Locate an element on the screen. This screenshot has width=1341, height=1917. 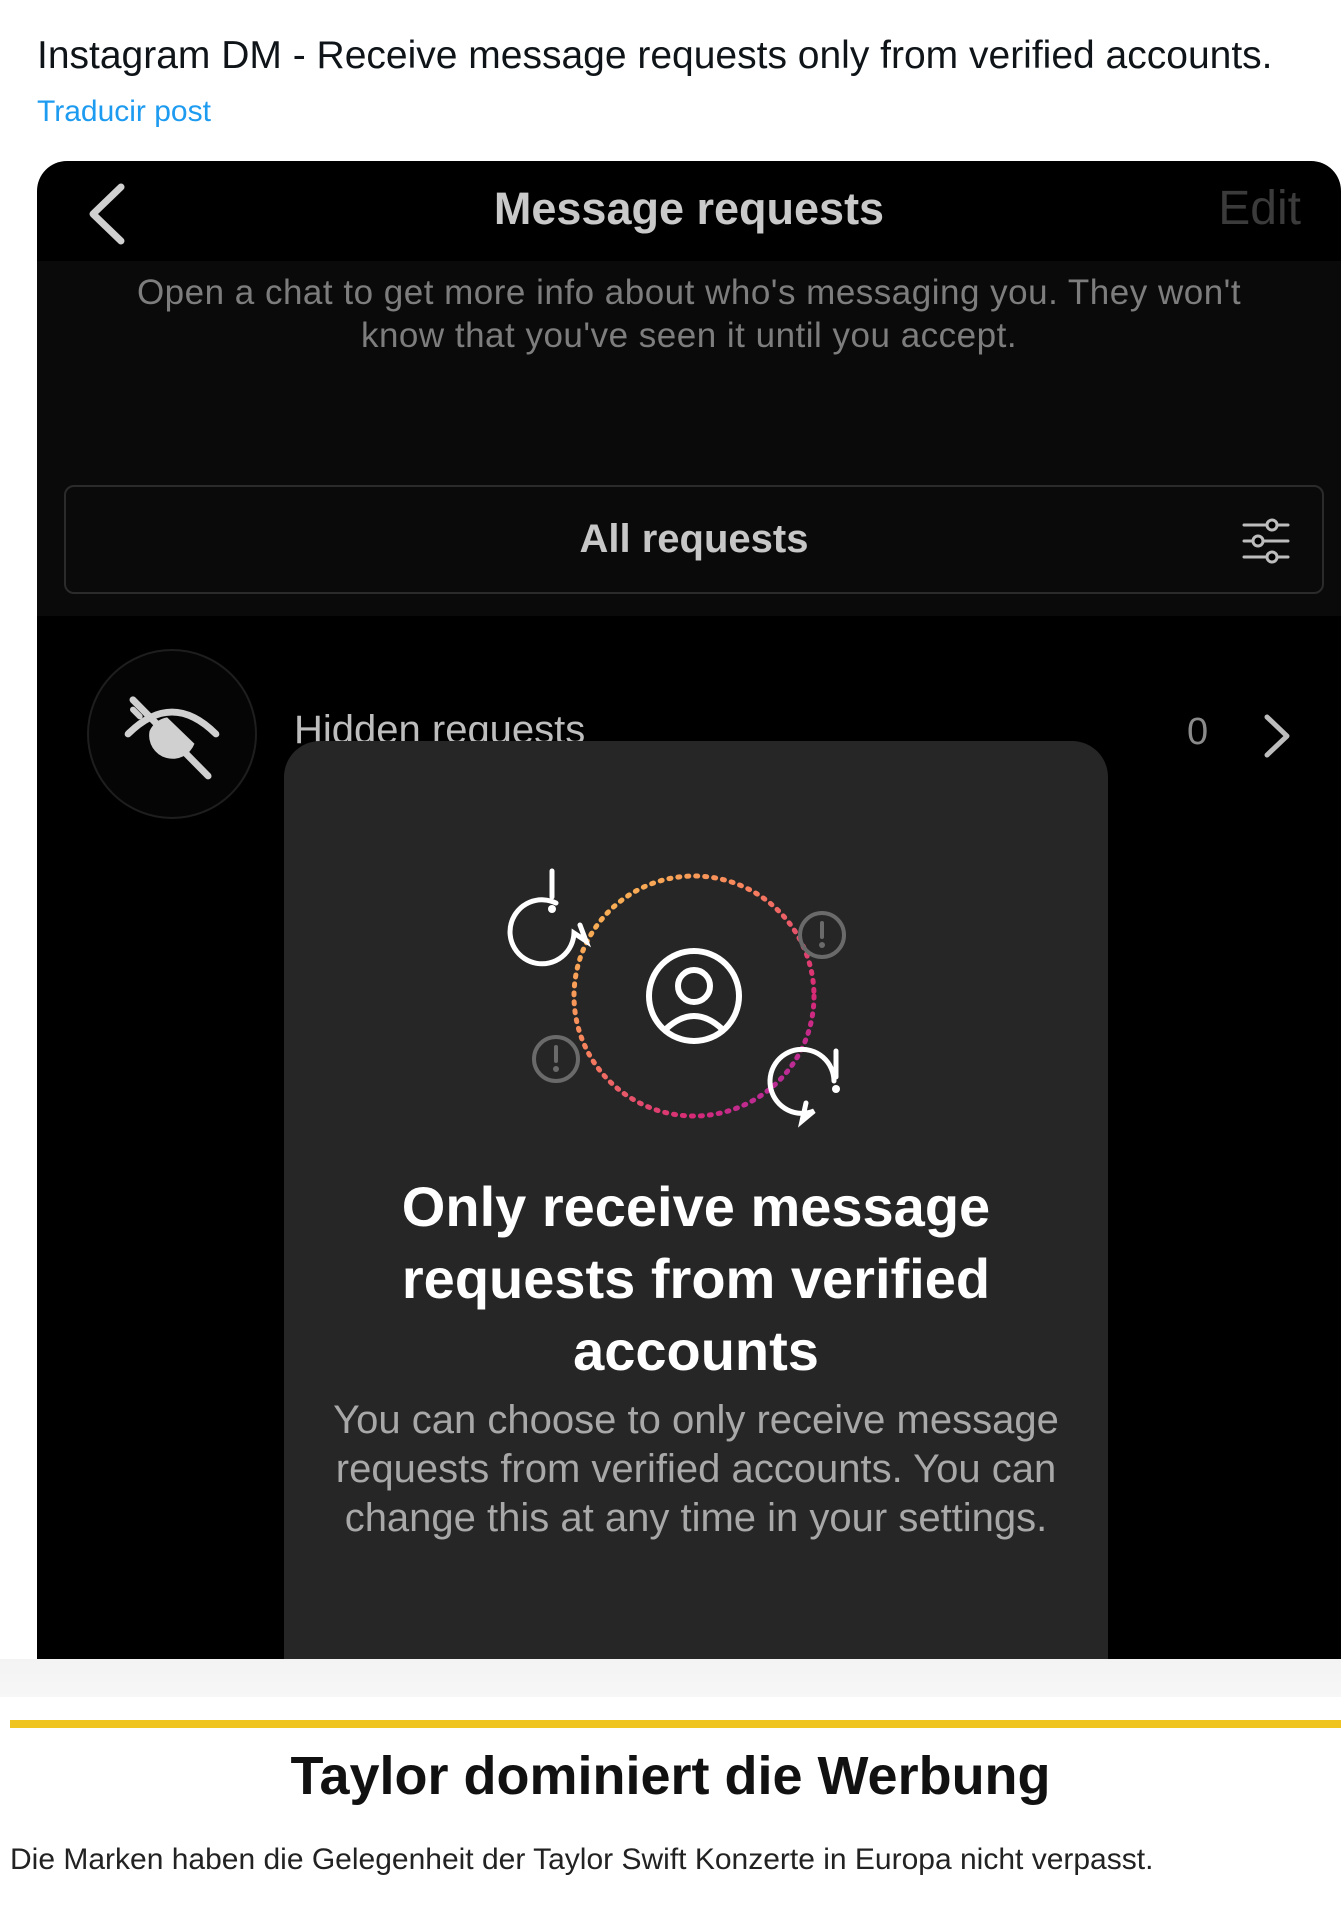
all-requests-label: All requests is located at coordinates (694, 539).